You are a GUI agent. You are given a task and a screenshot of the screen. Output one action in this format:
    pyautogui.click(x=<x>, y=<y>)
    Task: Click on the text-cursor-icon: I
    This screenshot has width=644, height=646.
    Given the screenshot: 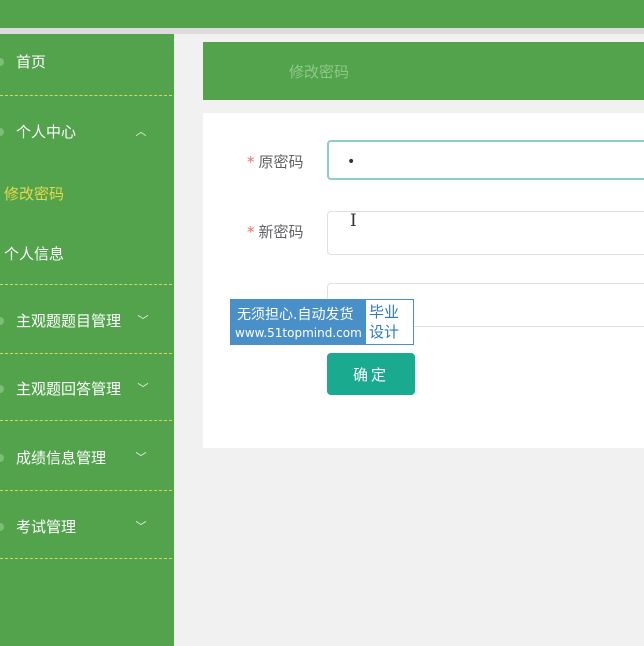 What is the action you would take?
    pyautogui.click(x=353, y=221)
    